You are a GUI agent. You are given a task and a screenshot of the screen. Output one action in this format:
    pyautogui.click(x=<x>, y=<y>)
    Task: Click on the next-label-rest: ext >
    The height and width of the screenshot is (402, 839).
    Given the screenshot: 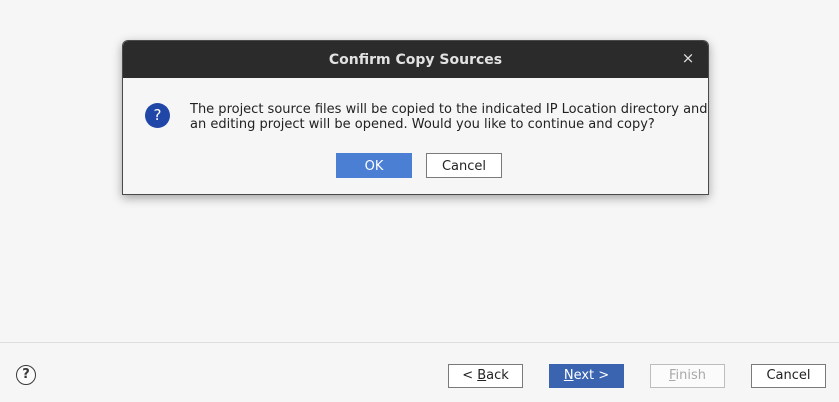 What is the action you would take?
    pyautogui.click(x=591, y=375)
    